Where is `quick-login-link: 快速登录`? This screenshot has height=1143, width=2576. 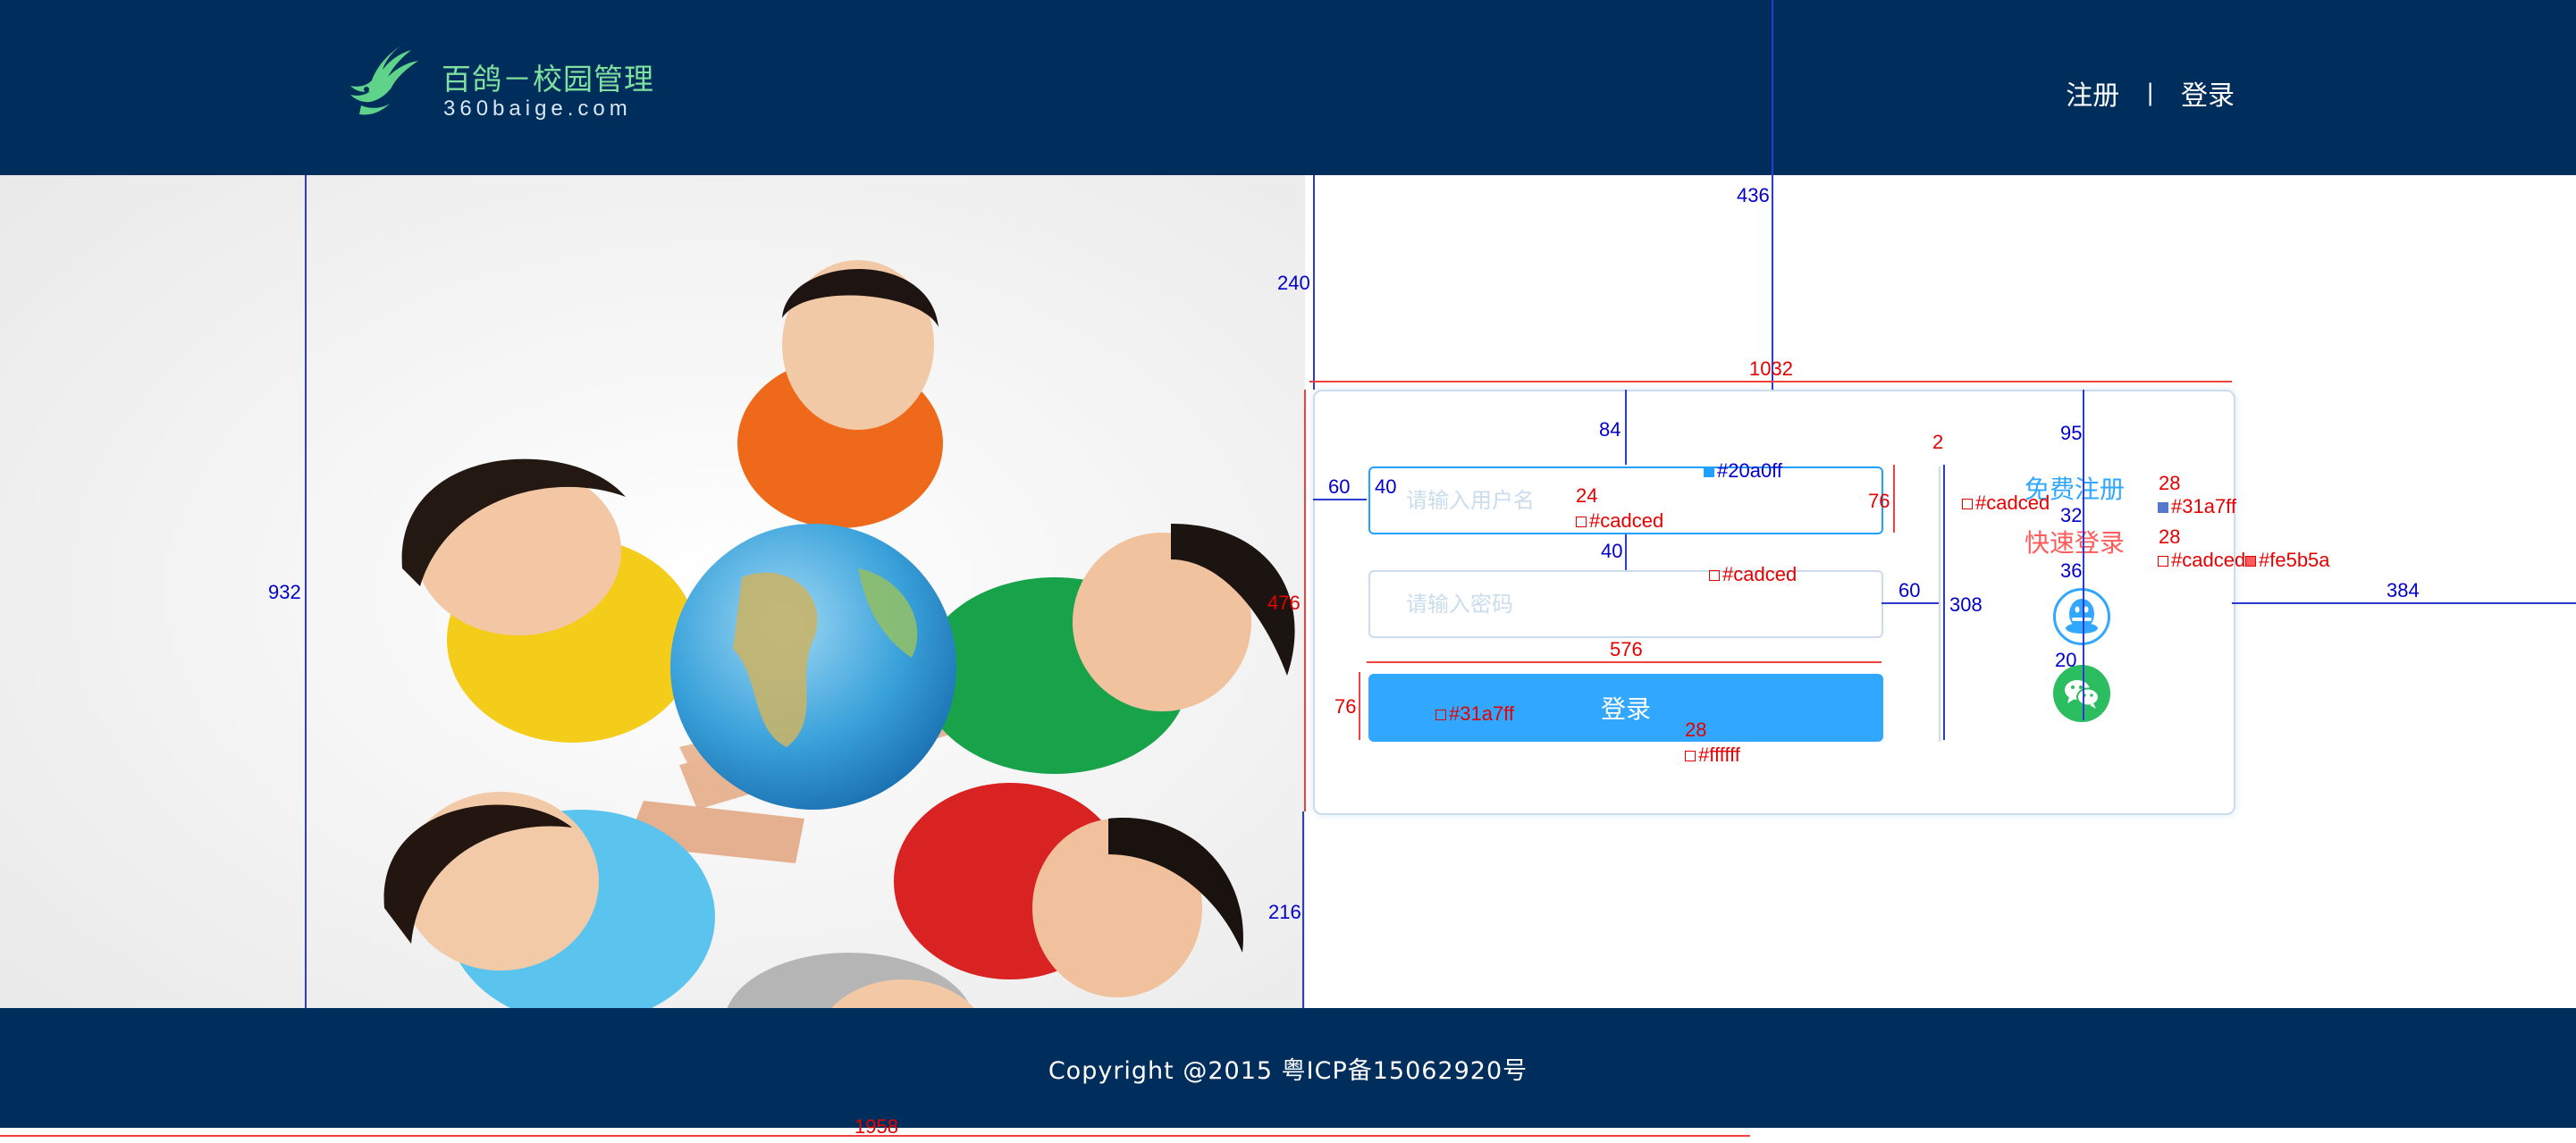
quick-login-link: 快速登录 is located at coordinates (2075, 541).